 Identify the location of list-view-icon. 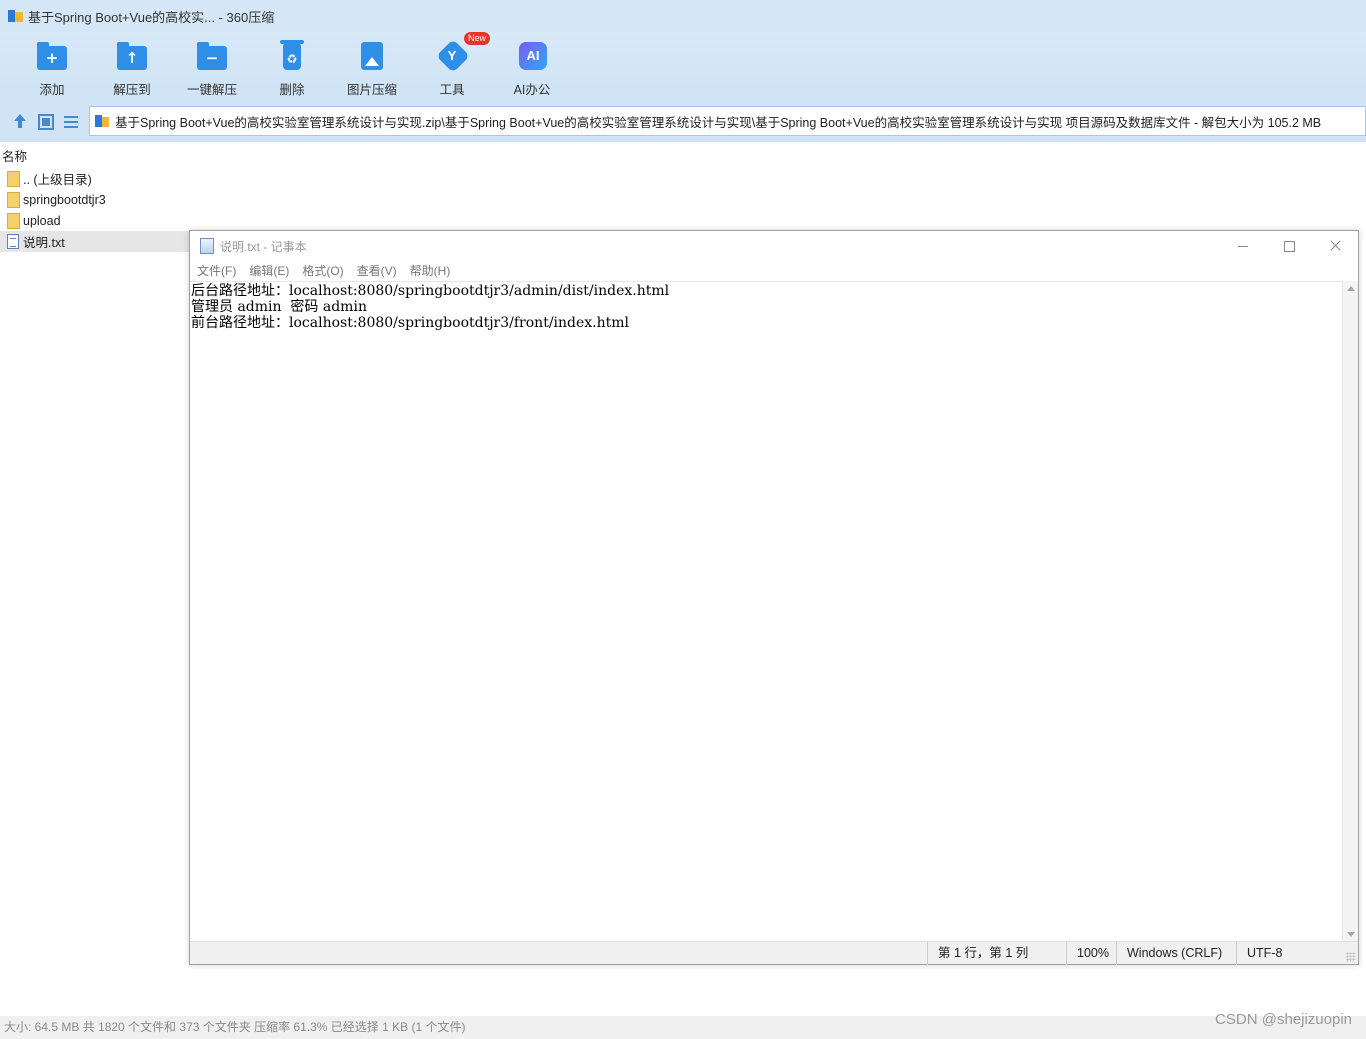
(72, 122).